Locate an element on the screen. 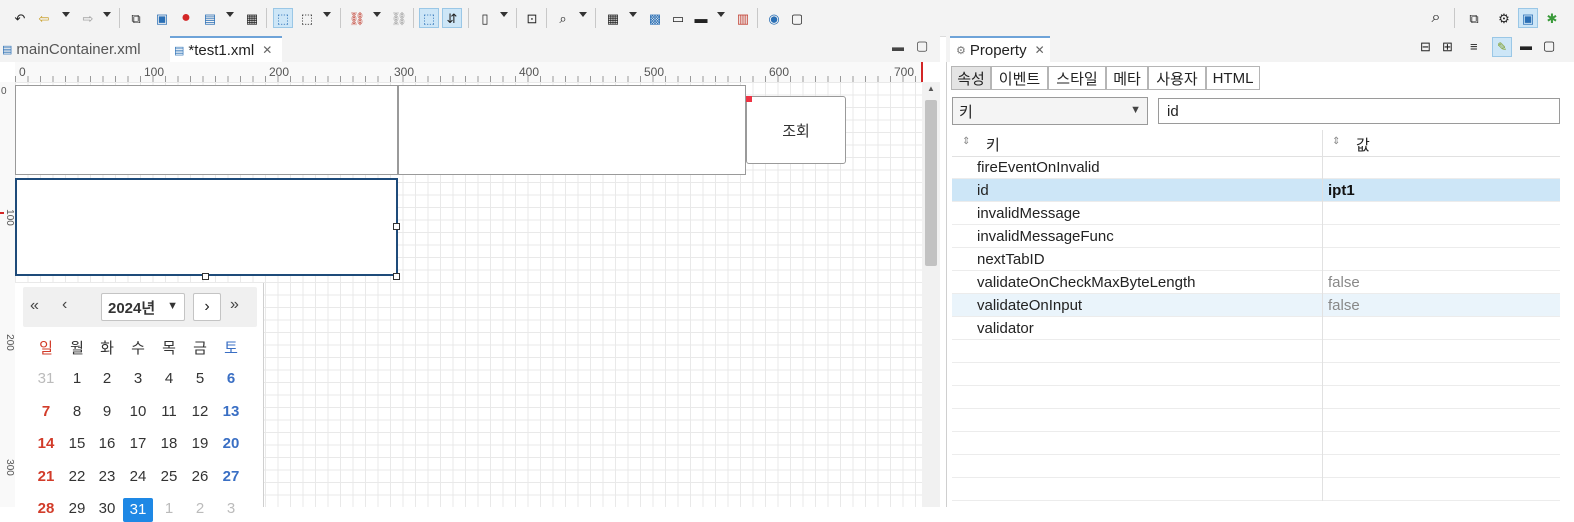  zoom-select-icon: ⬚ is located at coordinates (429, 18).